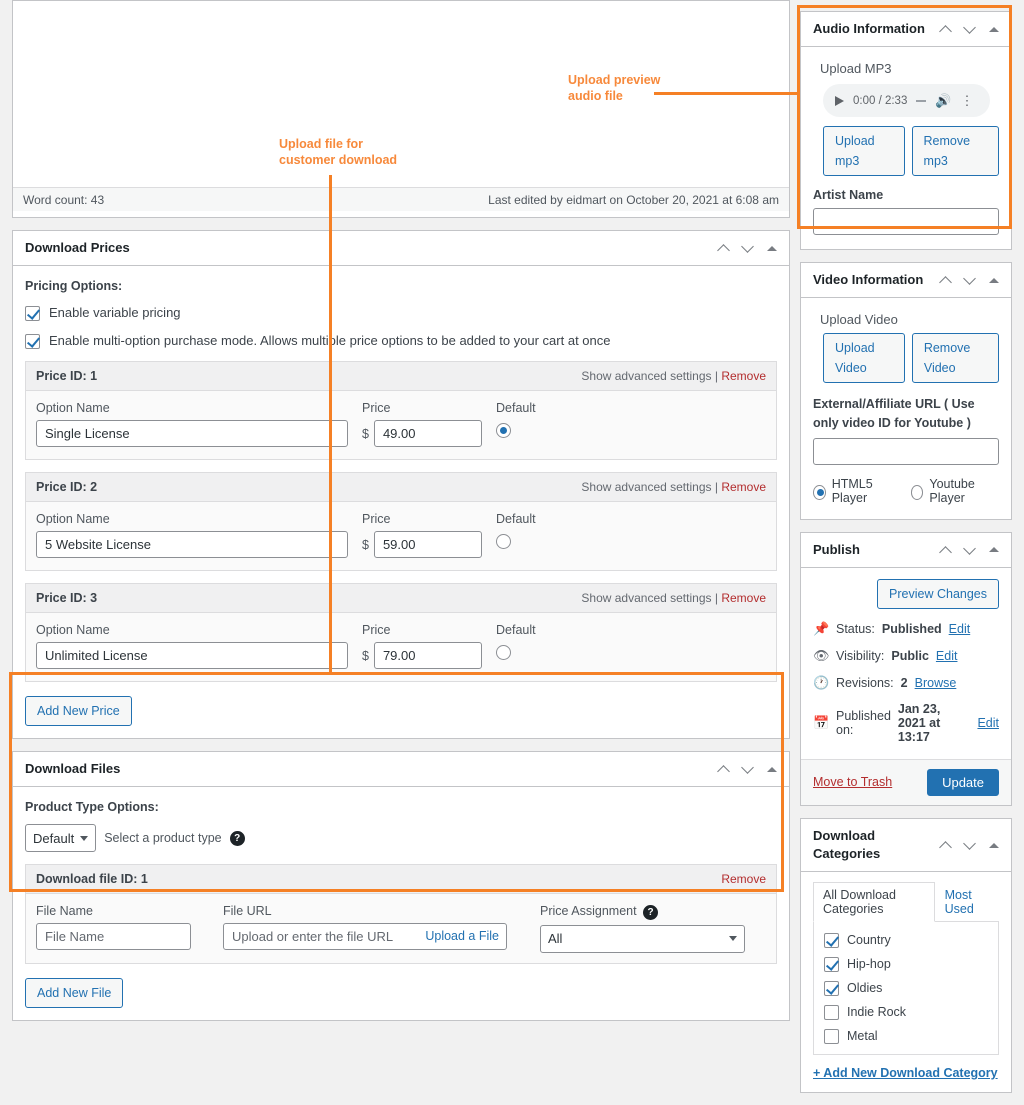  Describe the element at coordinates (516, 519) in the screenshot. I see `default-label: Default` at that location.